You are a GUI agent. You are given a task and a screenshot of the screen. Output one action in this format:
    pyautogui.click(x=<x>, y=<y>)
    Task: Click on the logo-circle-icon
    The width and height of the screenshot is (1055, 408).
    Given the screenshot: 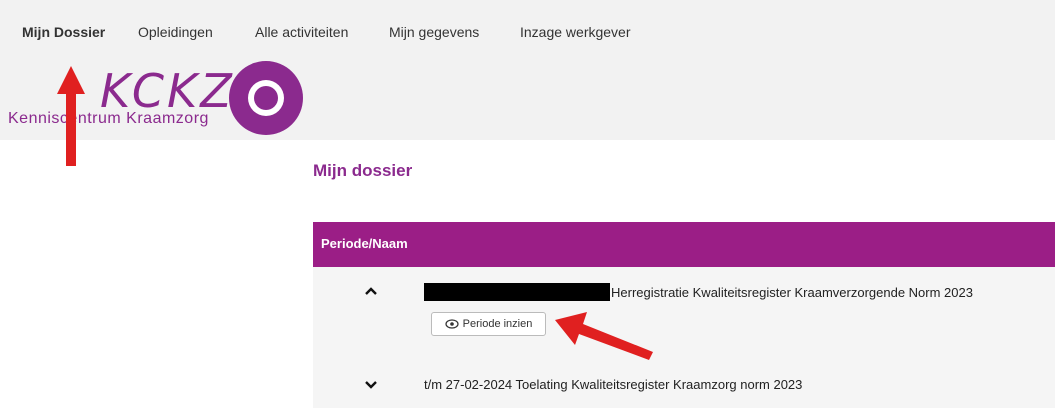 What is the action you would take?
    pyautogui.click(x=266, y=98)
    